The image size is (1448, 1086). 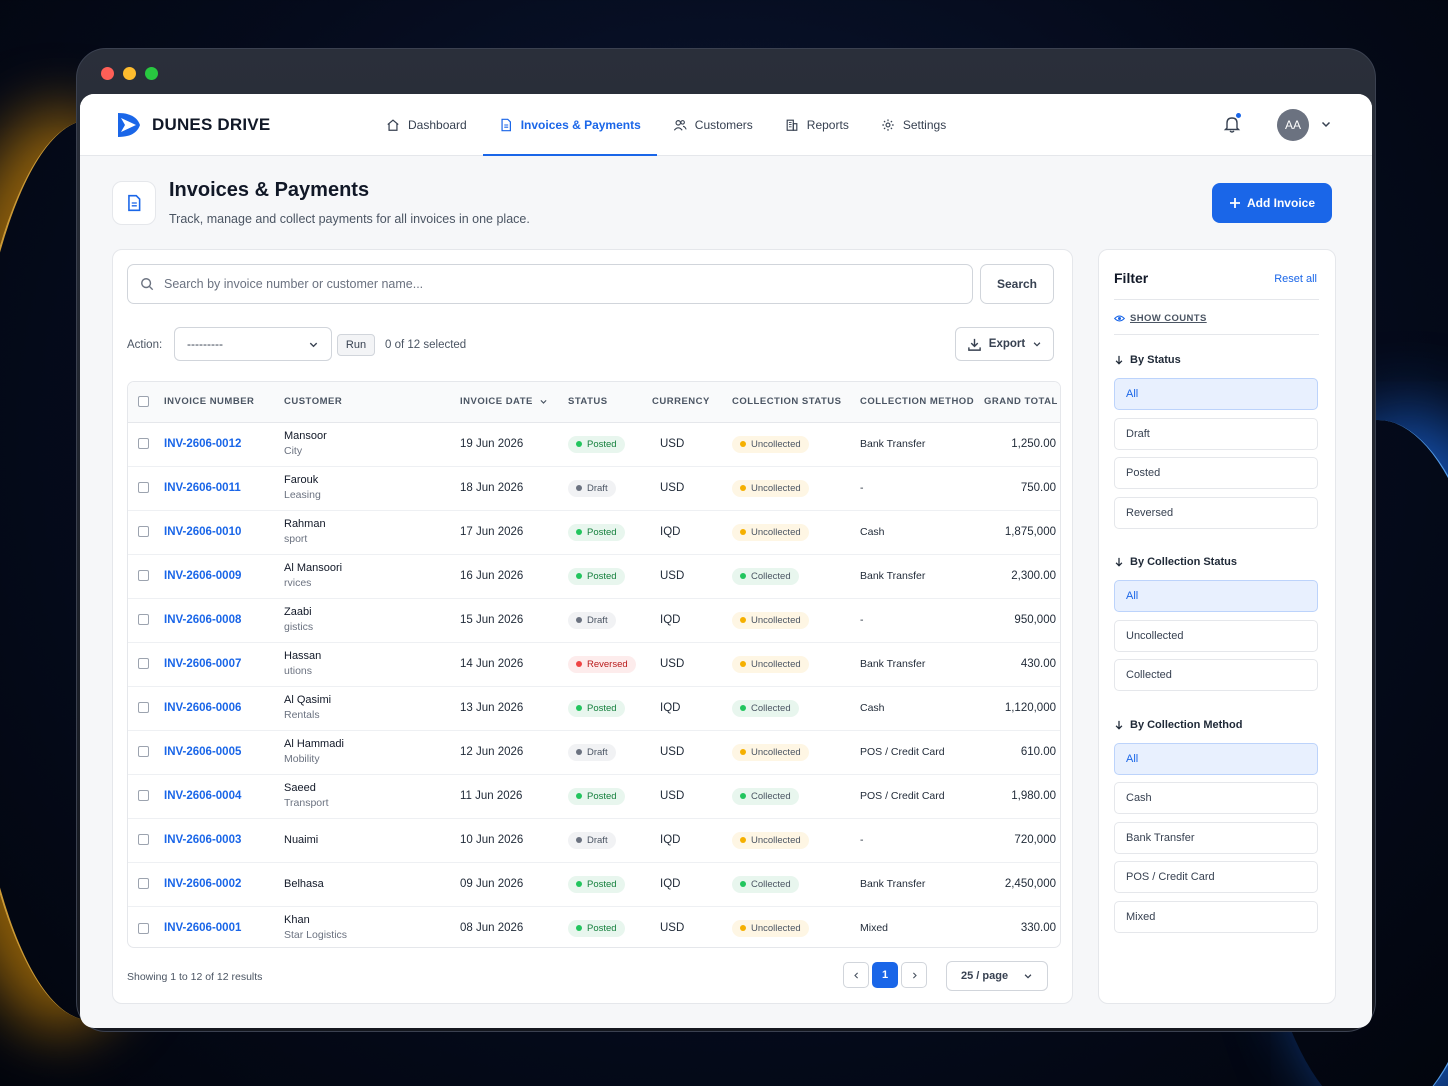 I want to click on column-header: Invoice Number, so click(x=218, y=402).